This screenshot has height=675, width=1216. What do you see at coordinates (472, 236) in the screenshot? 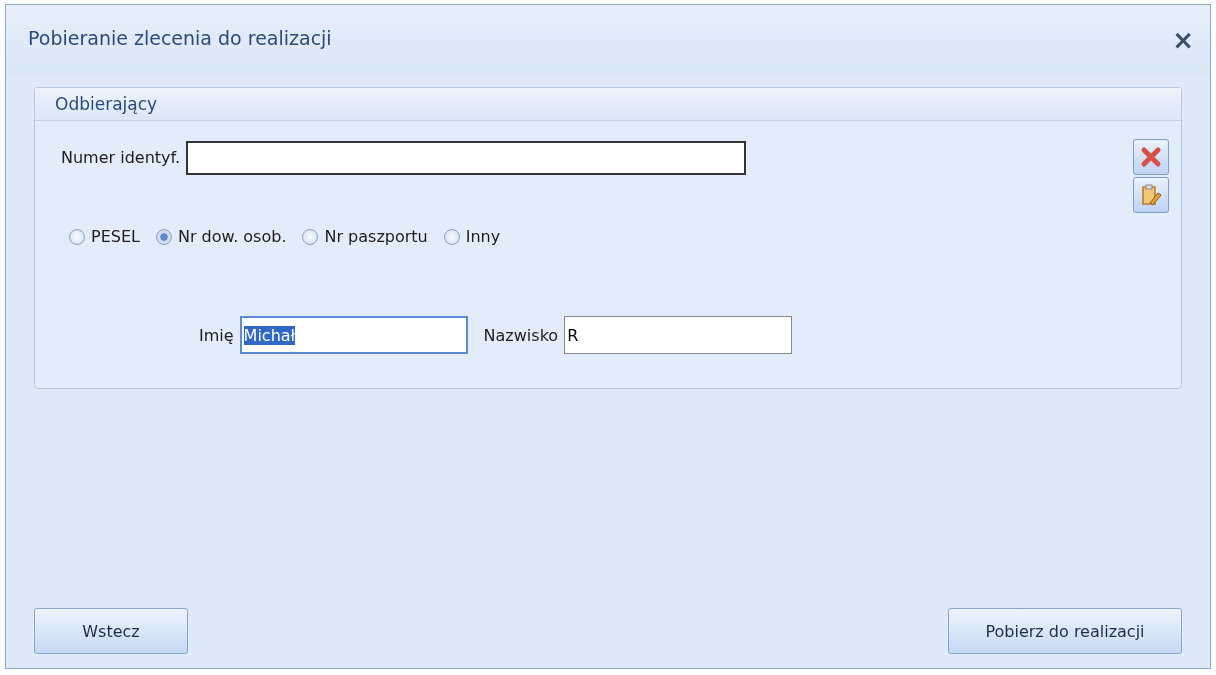
I see `id-type-radio: Inny` at bounding box center [472, 236].